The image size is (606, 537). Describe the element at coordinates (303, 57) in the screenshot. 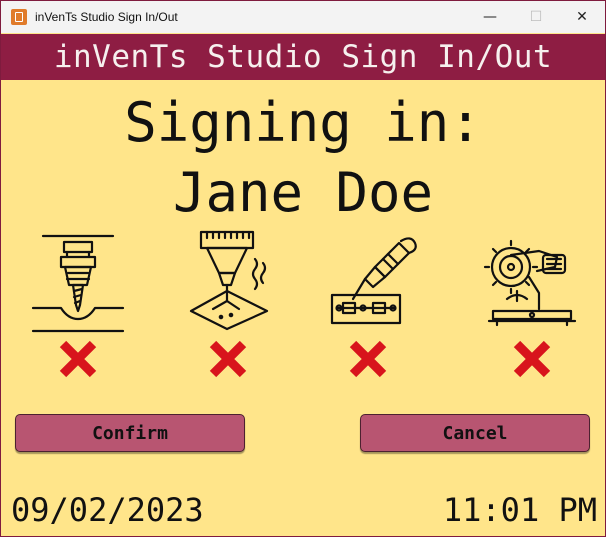

I see `header-banner: inVenTs Studio Sign In/Out` at that location.